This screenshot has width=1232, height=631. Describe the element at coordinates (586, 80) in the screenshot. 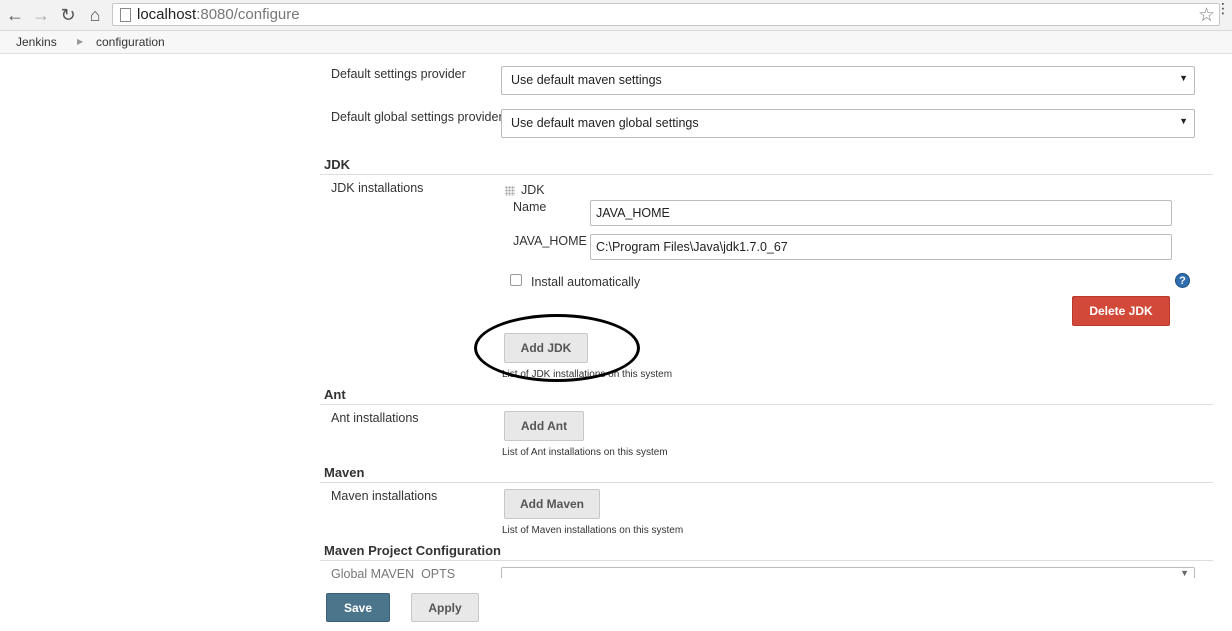

I see `default-settings-value: Use default maven settings` at that location.